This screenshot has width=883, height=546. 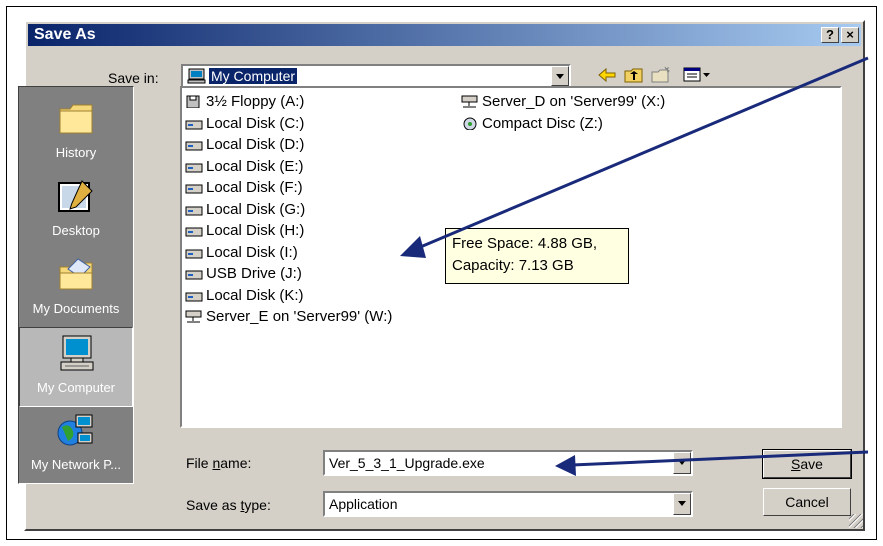 I want to click on arrow-head-tooltip, so click(x=413, y=247).